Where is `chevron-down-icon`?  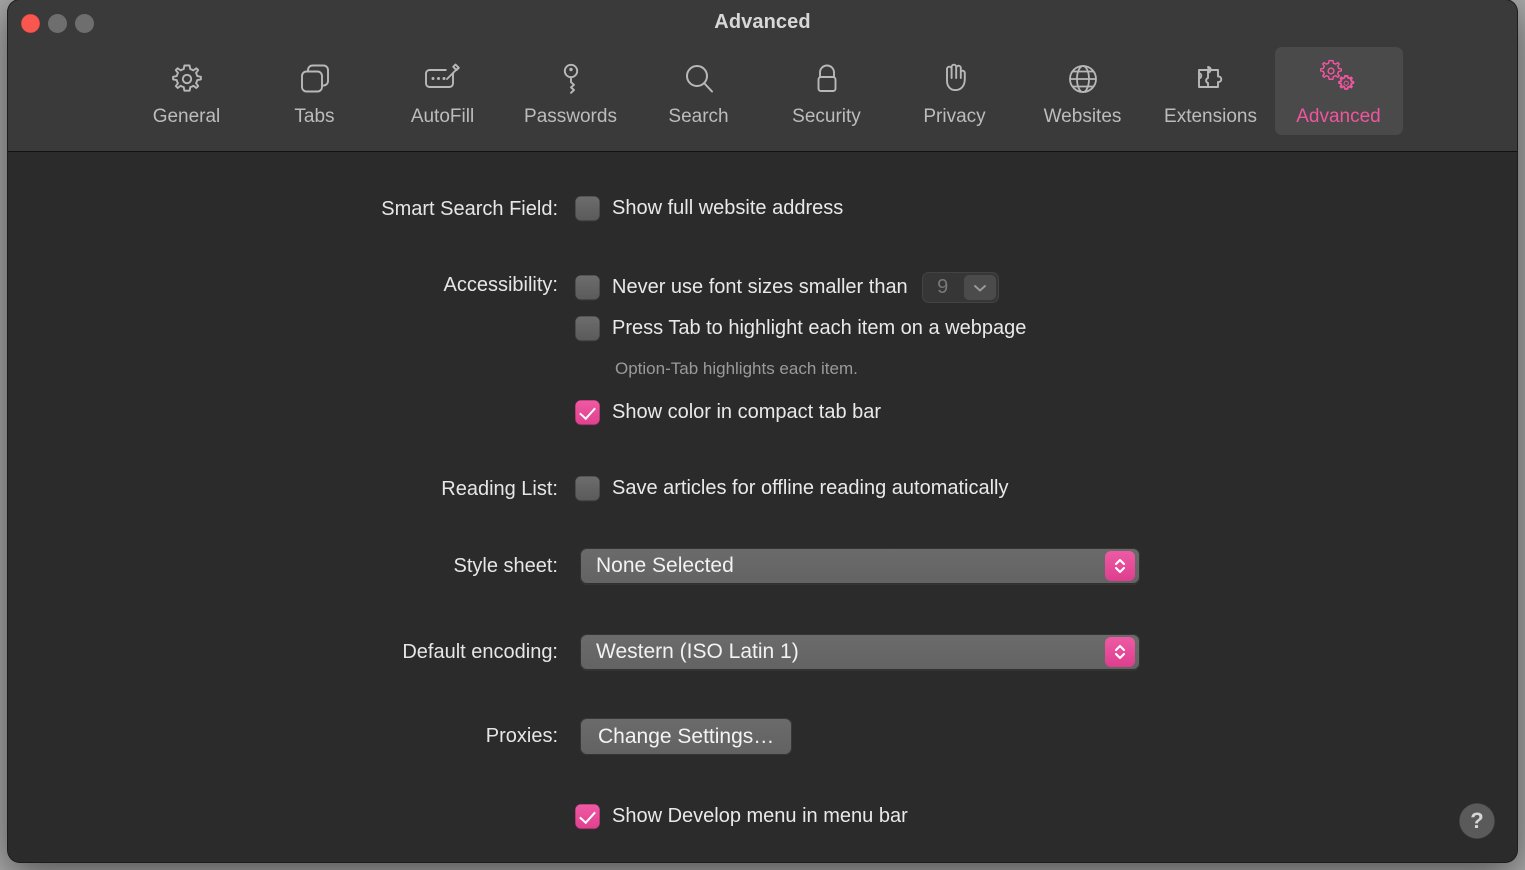 chevron-down-icon is located at coordinates (979, 287).